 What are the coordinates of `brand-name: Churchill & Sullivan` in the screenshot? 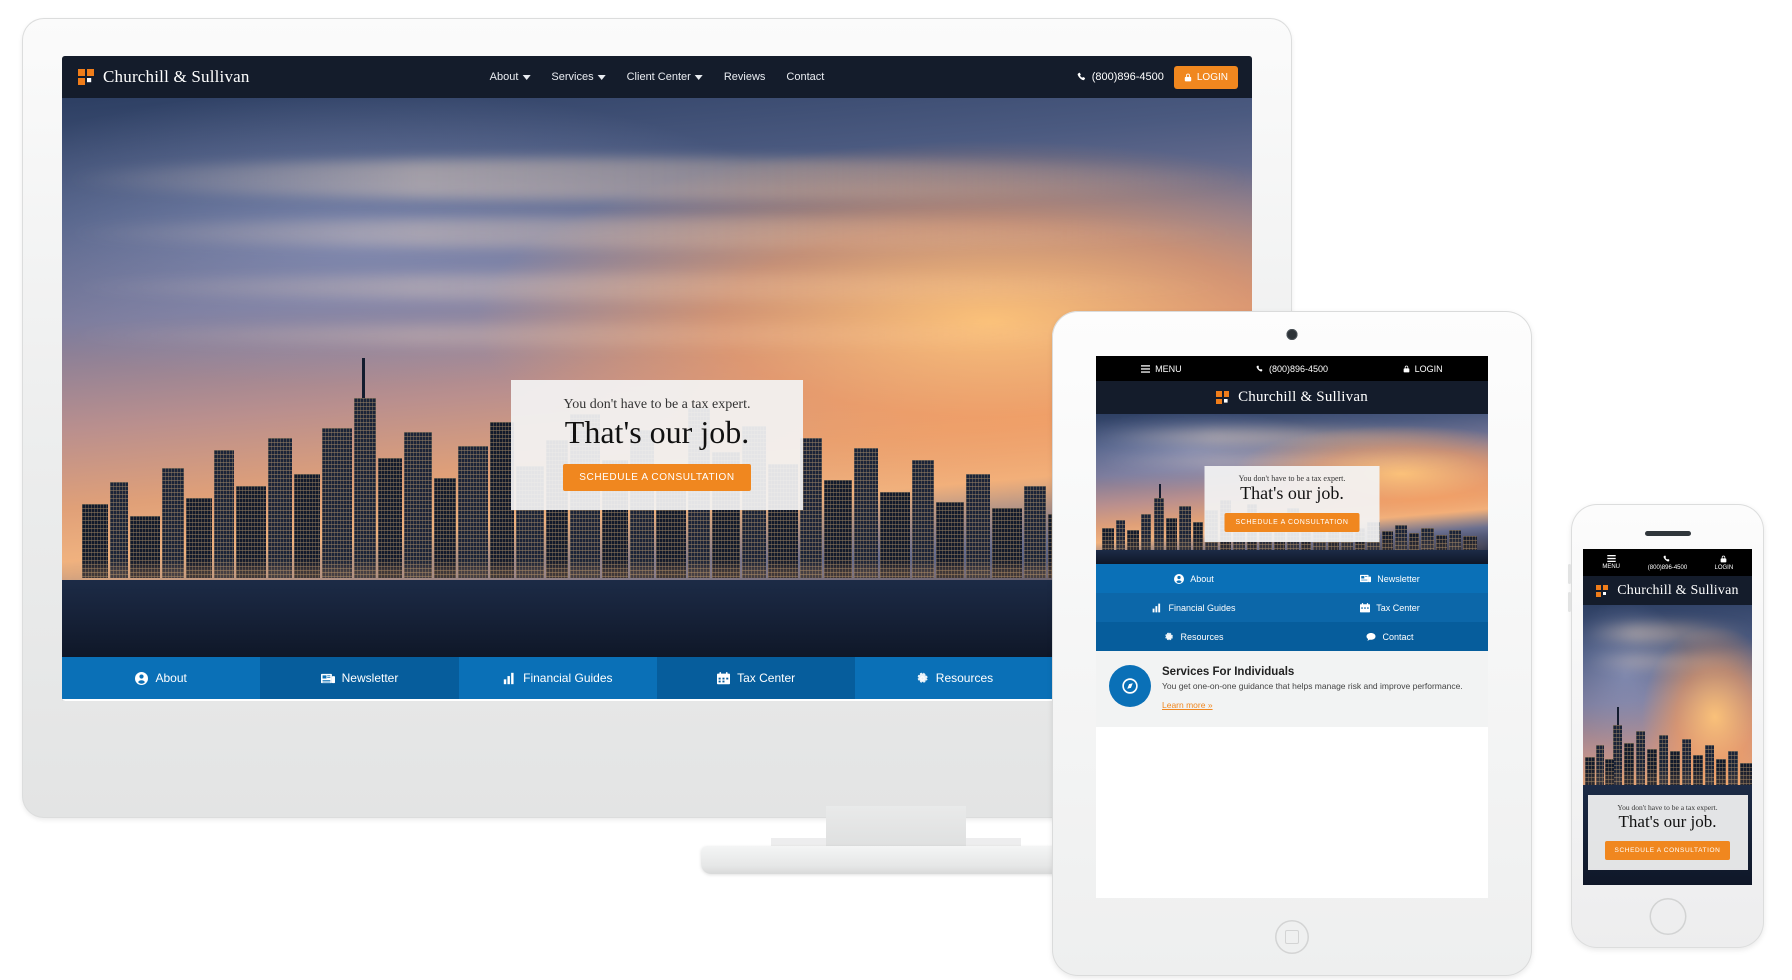 It's located at (176, 76).